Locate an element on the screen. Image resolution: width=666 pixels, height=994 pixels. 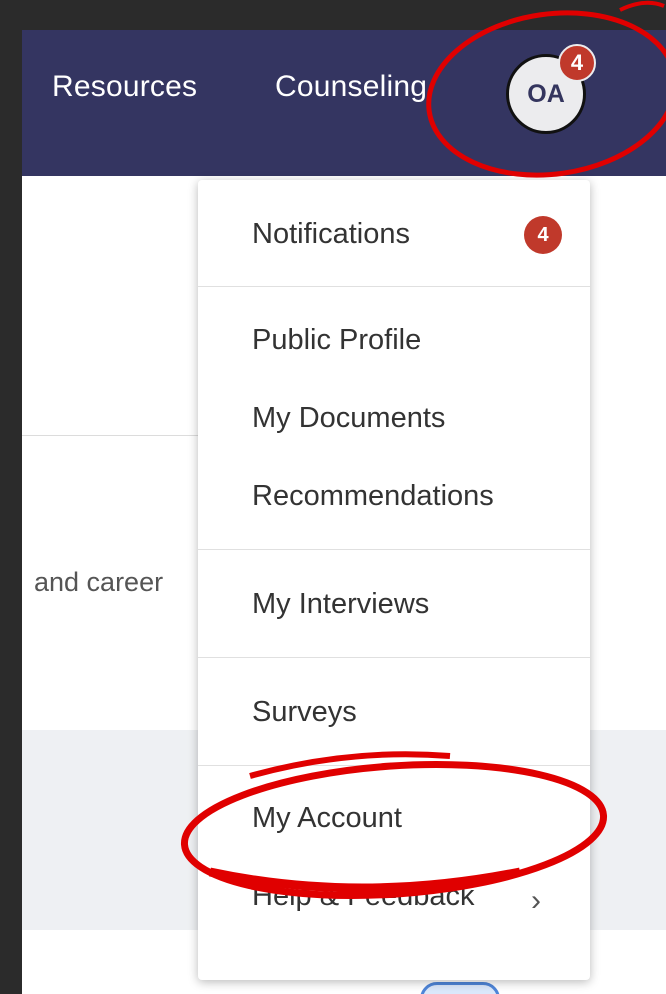
notification-count-badge: 4 is located at coordinates (577, 63).